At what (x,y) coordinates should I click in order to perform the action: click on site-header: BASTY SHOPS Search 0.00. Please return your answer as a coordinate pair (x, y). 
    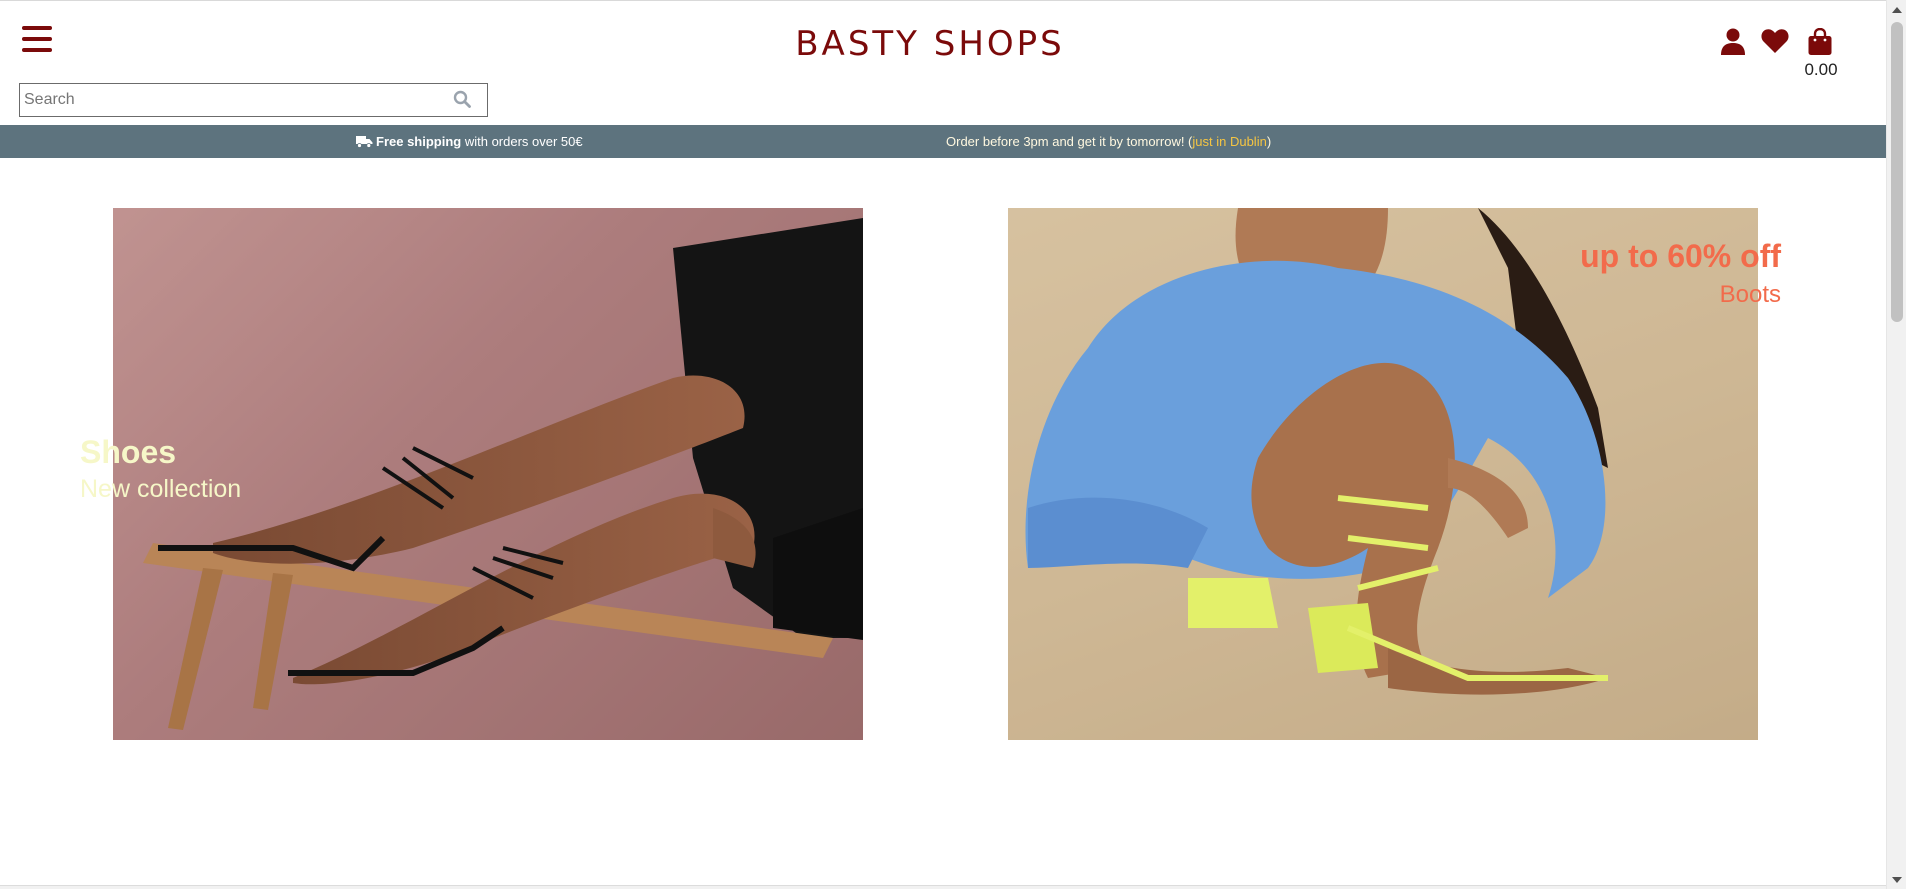
    Looking at the image, I should click on (943, 64).